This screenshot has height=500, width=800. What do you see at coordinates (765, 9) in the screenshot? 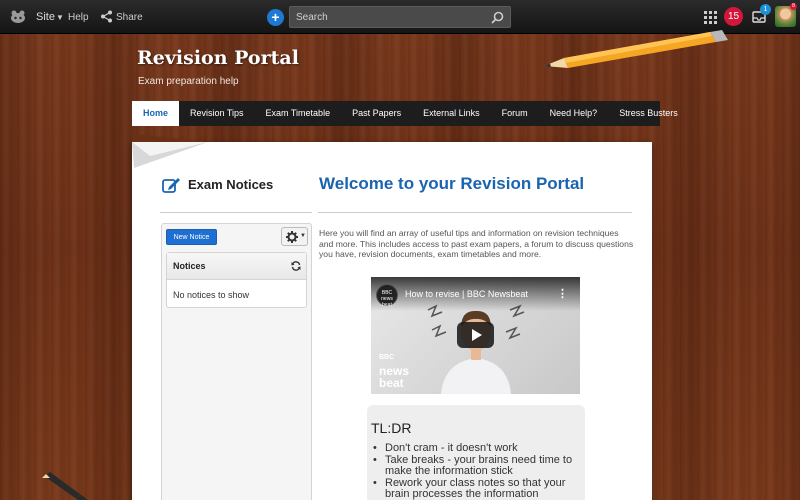
I see `message-count-badge: 1` at bounding box center [765, 9].